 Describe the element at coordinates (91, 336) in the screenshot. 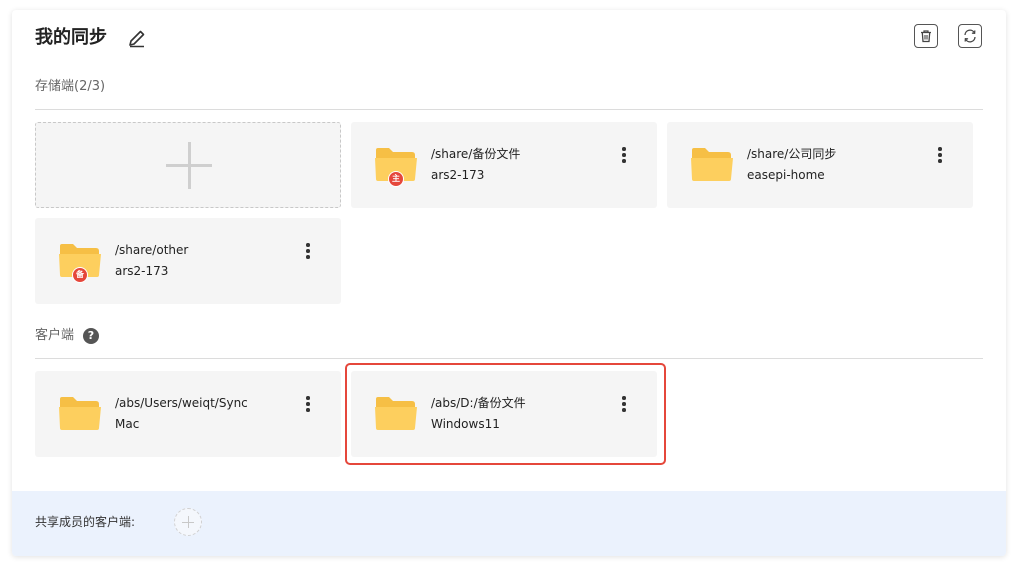

I see `question-icon: ?` at that location.